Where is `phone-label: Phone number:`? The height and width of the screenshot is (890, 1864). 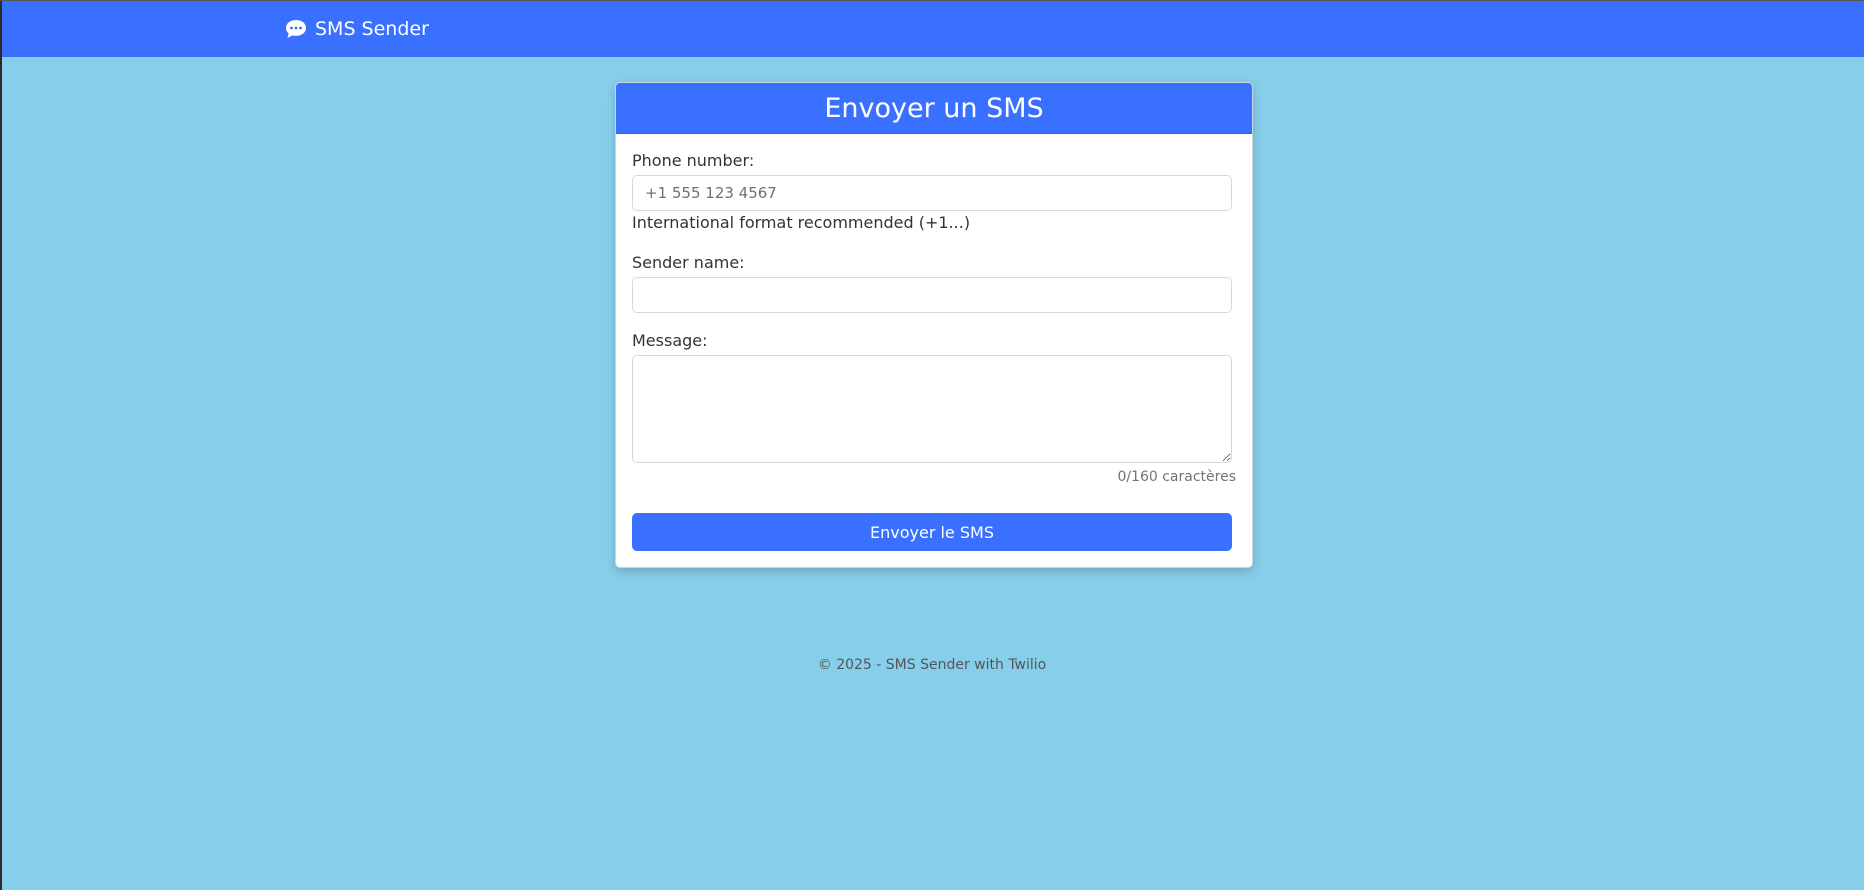 phone-label: Phone number: is located at coordinates (693, 160).